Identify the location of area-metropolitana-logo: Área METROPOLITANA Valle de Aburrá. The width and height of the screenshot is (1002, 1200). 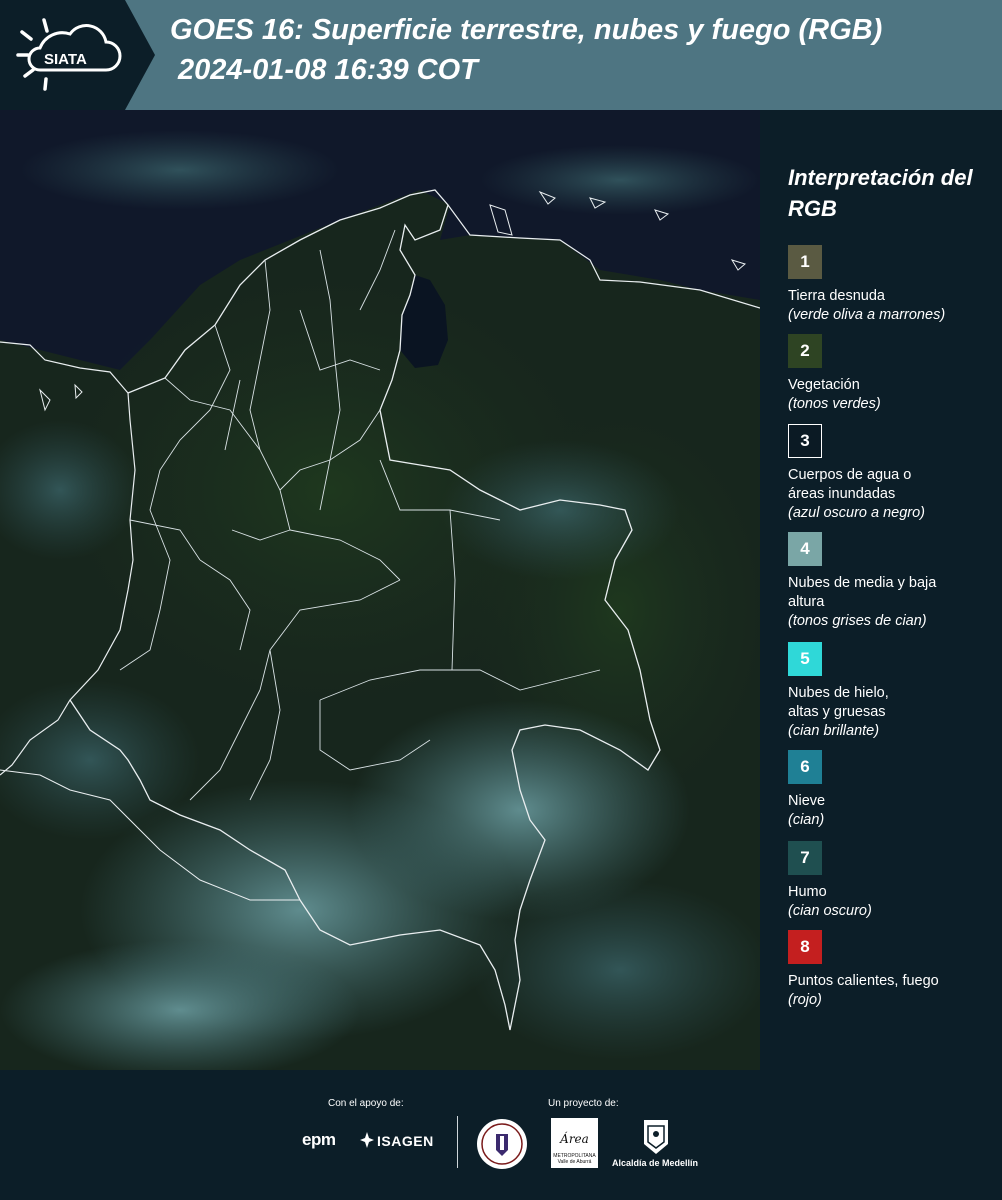
(574, 1143).